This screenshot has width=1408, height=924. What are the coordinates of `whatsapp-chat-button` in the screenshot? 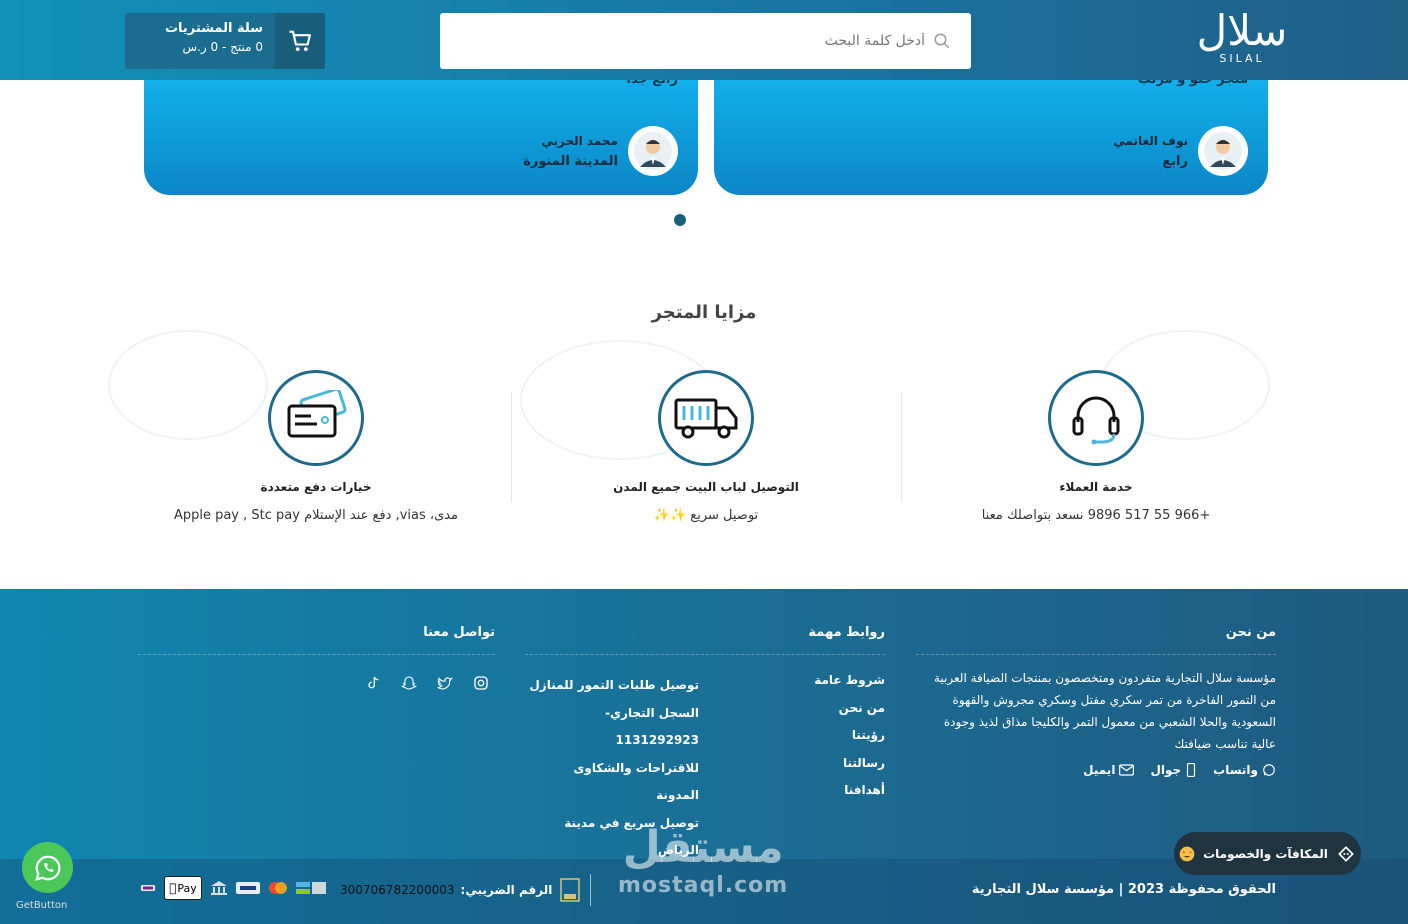 It's located at (47, 867).